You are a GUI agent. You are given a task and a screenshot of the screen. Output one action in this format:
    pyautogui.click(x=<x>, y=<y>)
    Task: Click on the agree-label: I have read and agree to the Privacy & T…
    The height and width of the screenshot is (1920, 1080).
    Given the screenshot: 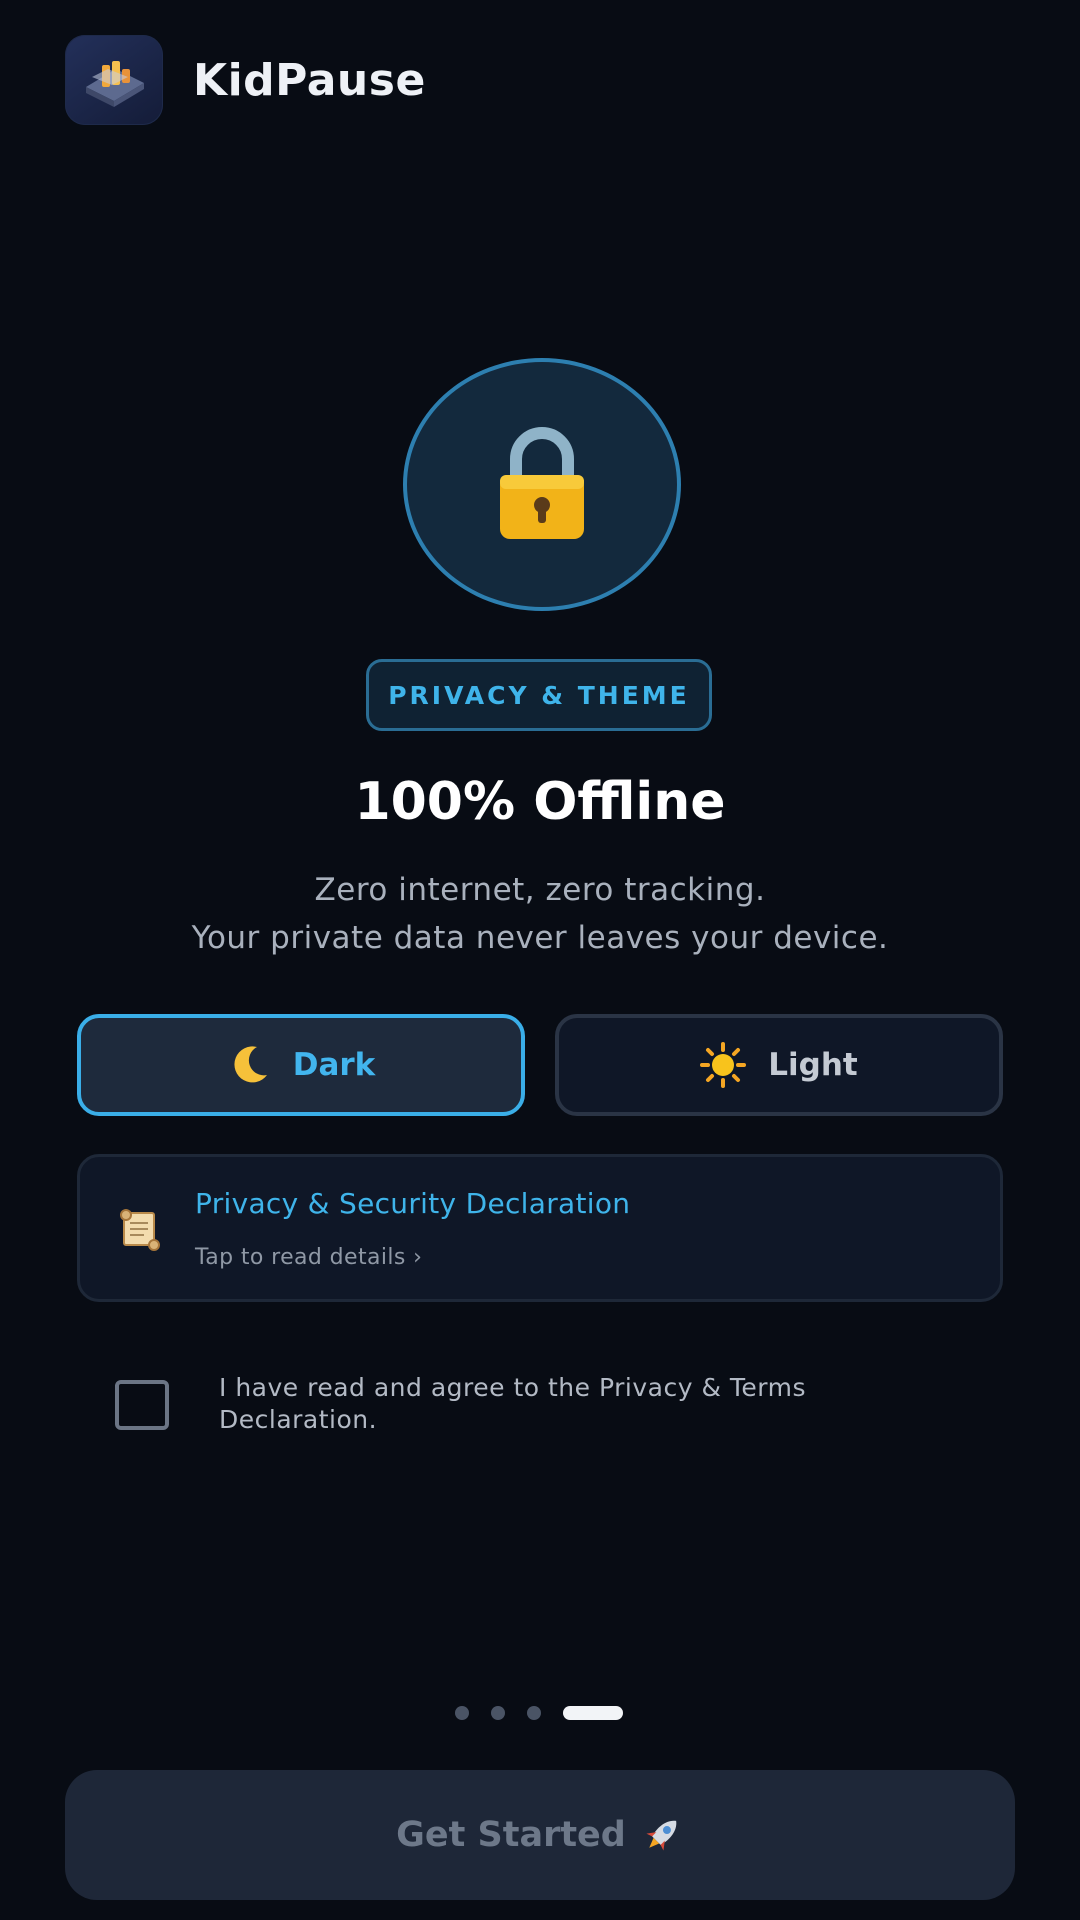 What is the action you would take?
    pyautogui.click(x=513, y=1403)
    